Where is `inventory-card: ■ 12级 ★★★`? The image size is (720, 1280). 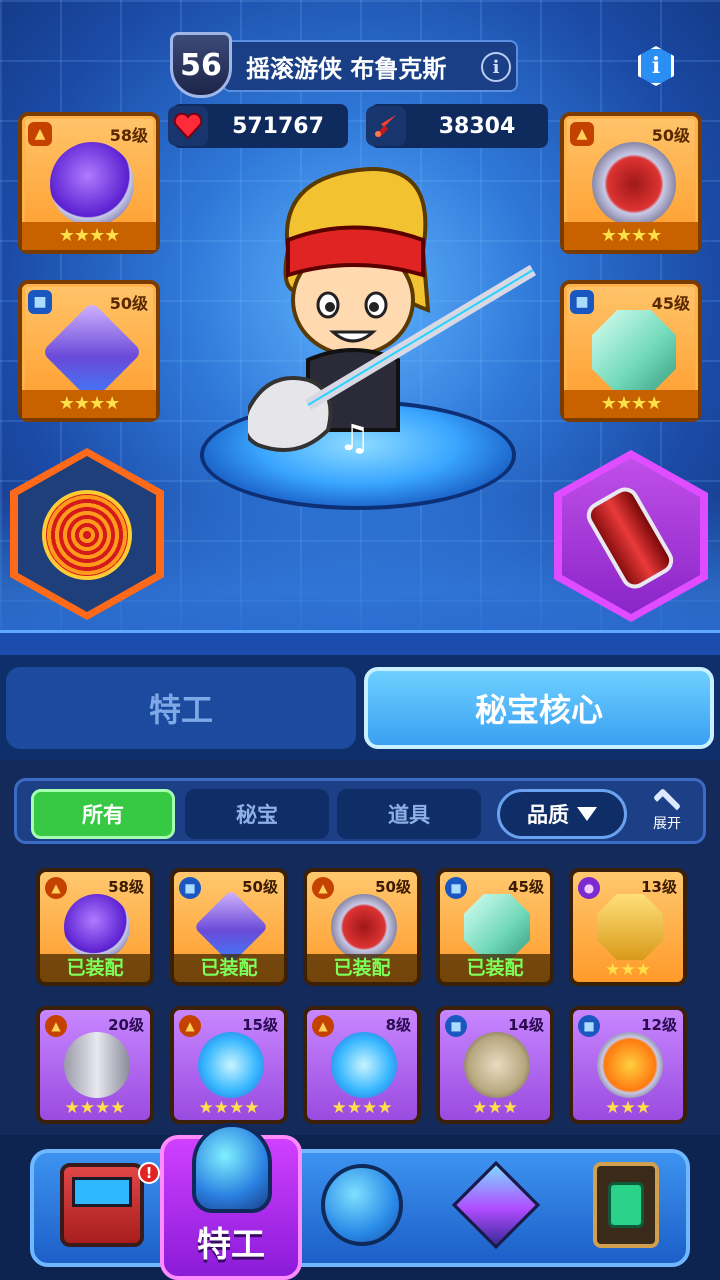 inventory-card: ■ 12级 ★★★ is located at coordinates (628, 1065).